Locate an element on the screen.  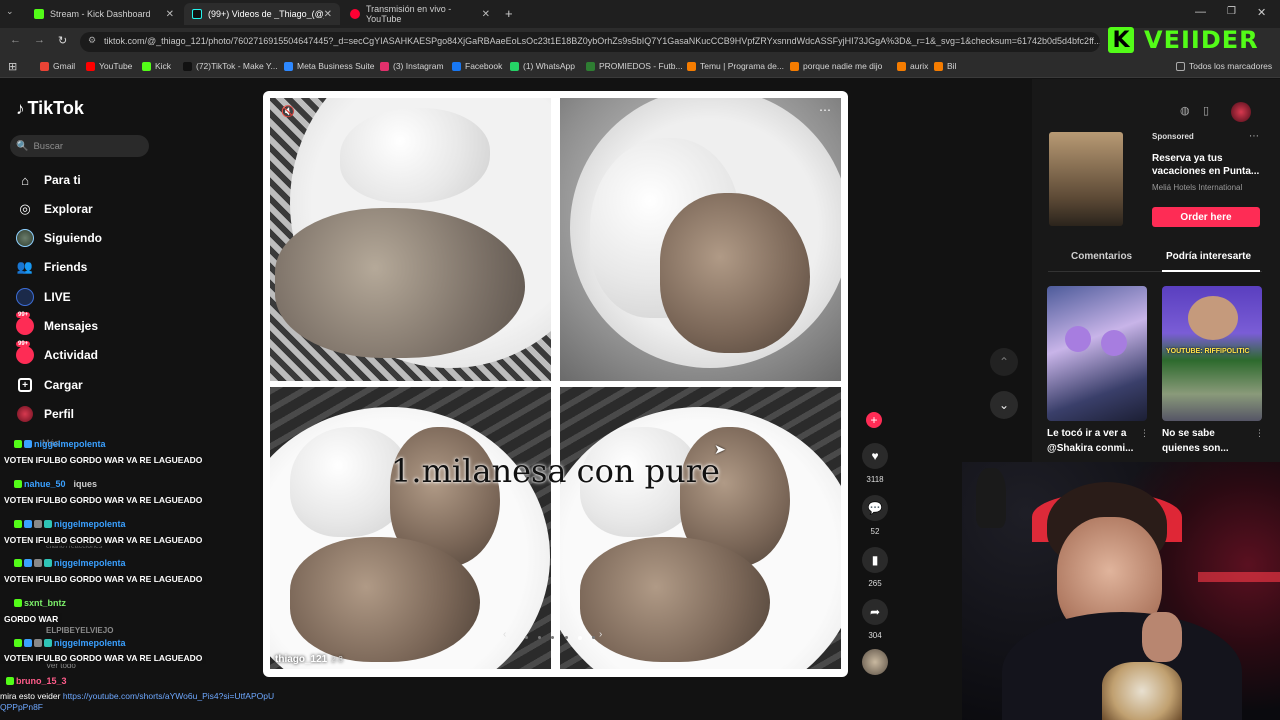
reload-icon: ↻ is located at coordinates (62, 40).